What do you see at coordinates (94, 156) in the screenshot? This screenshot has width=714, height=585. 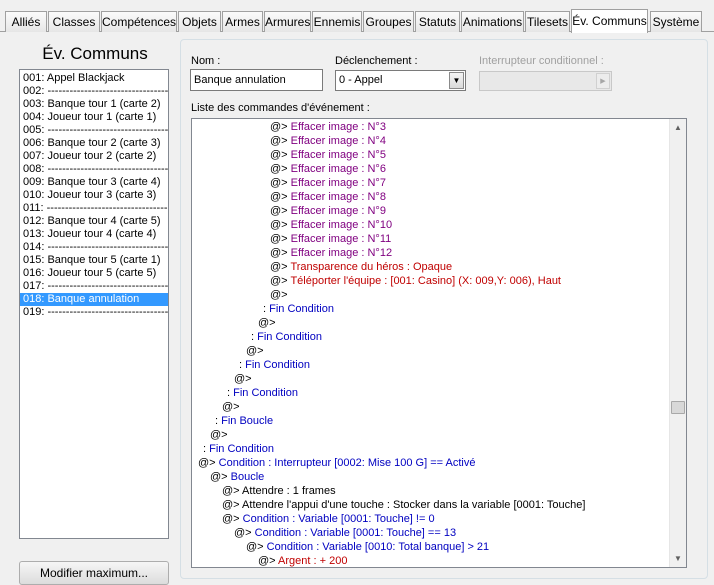 I see `list-item: 007: Joueur tour 2 (carte 2)` at bounding box center [94, 156].